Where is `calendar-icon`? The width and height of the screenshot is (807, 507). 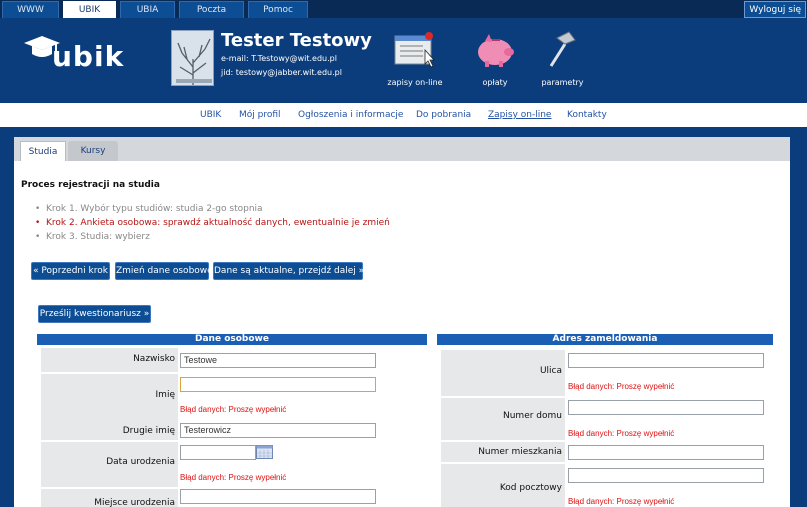
calendar-icon is located at coordinates (264, 452).